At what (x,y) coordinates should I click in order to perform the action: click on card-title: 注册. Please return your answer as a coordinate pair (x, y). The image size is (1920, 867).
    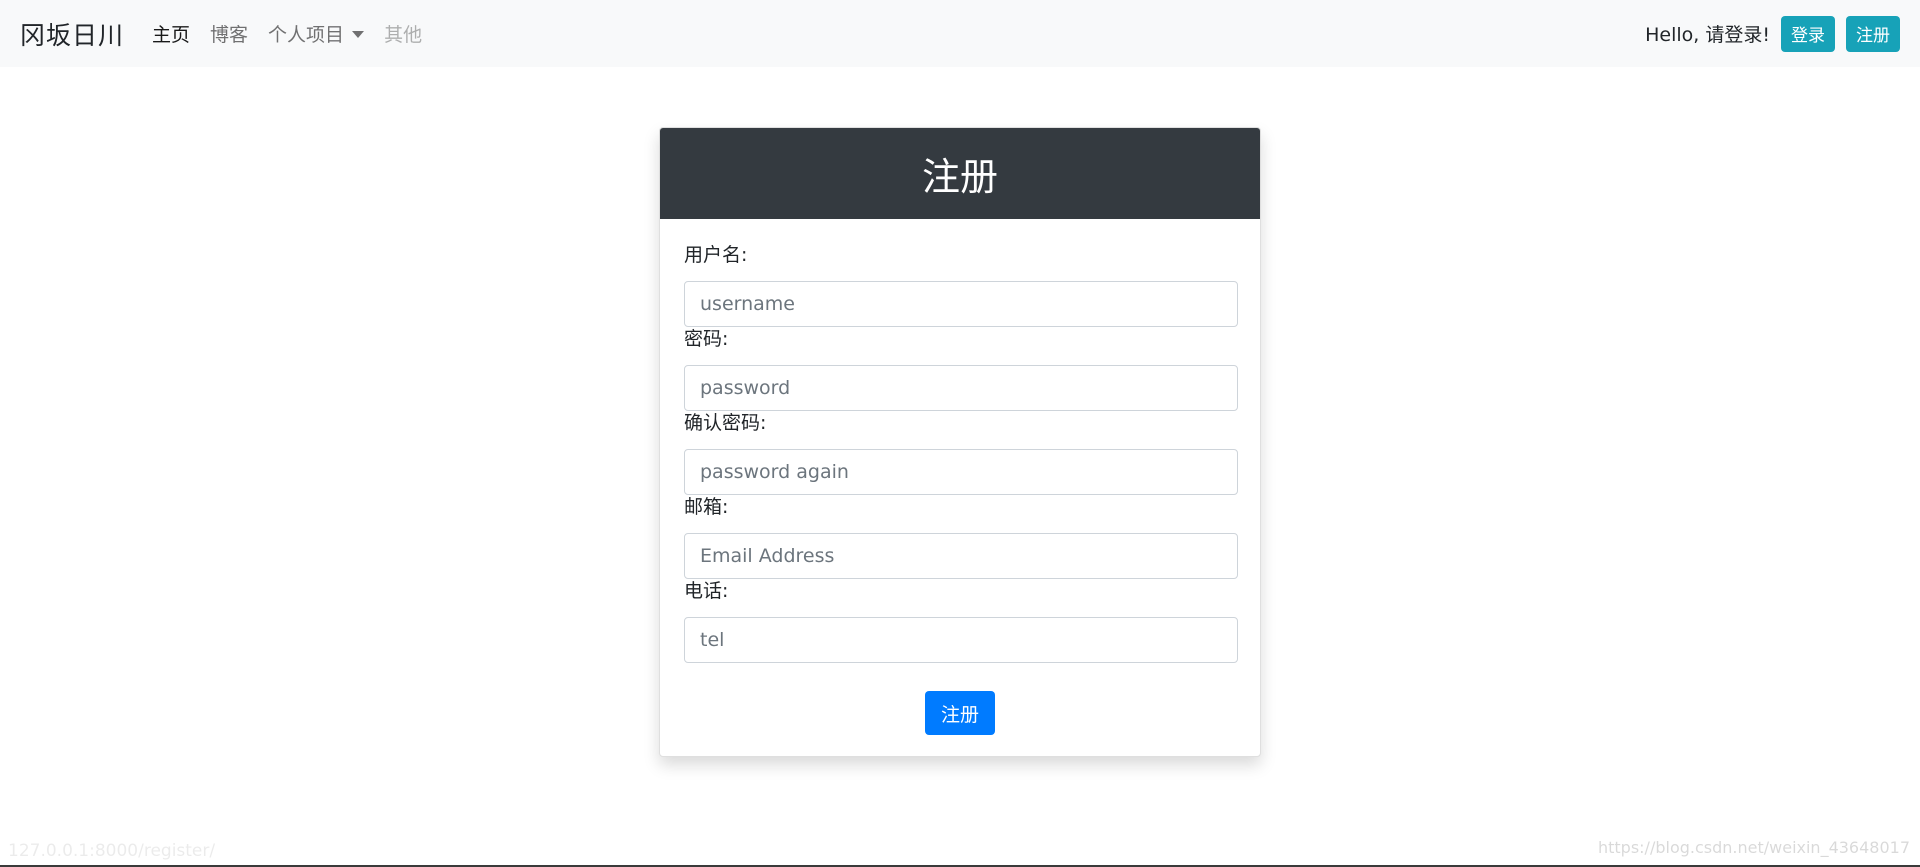
    Looking at the image, I should click on (960, 173).